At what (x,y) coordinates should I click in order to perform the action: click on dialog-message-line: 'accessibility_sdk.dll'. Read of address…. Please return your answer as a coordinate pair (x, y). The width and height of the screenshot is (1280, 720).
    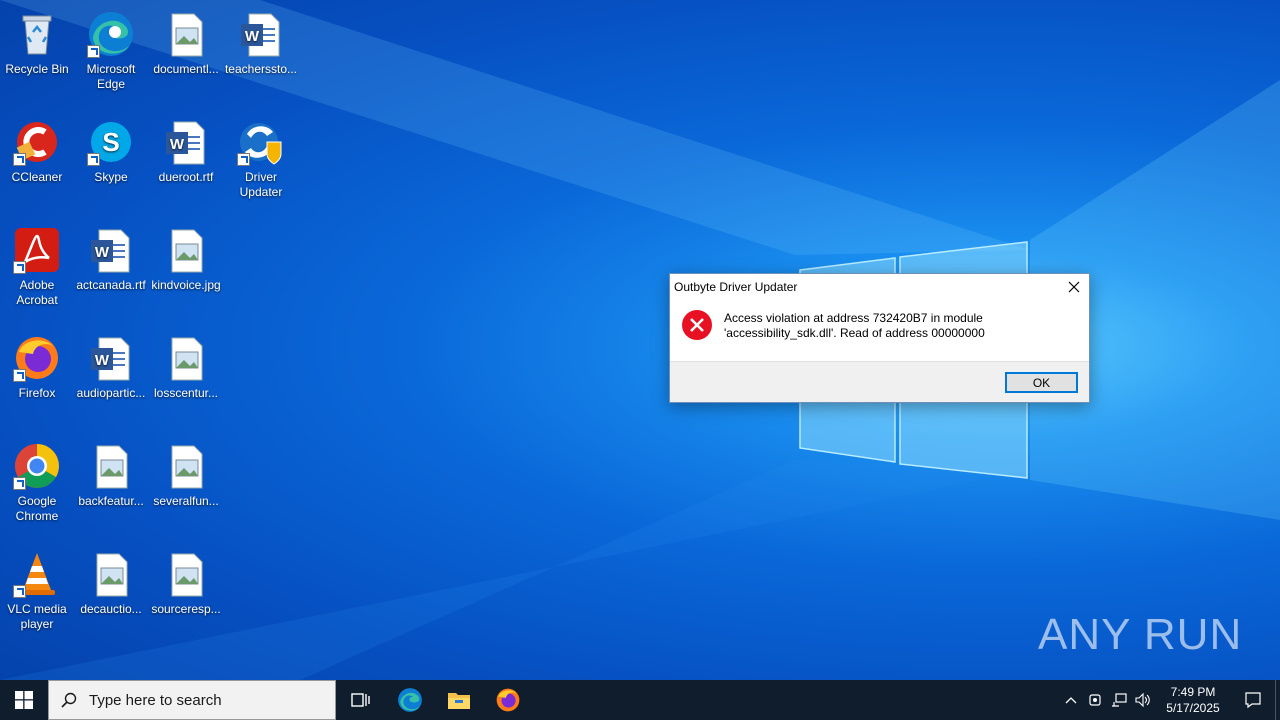
    Looking at the image, I should click on (854, 333).